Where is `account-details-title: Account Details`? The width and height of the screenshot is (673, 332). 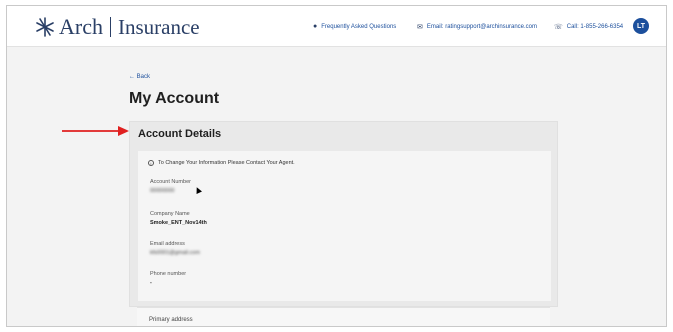
account-details-title: Account Details is located at coordinates (180, 134).